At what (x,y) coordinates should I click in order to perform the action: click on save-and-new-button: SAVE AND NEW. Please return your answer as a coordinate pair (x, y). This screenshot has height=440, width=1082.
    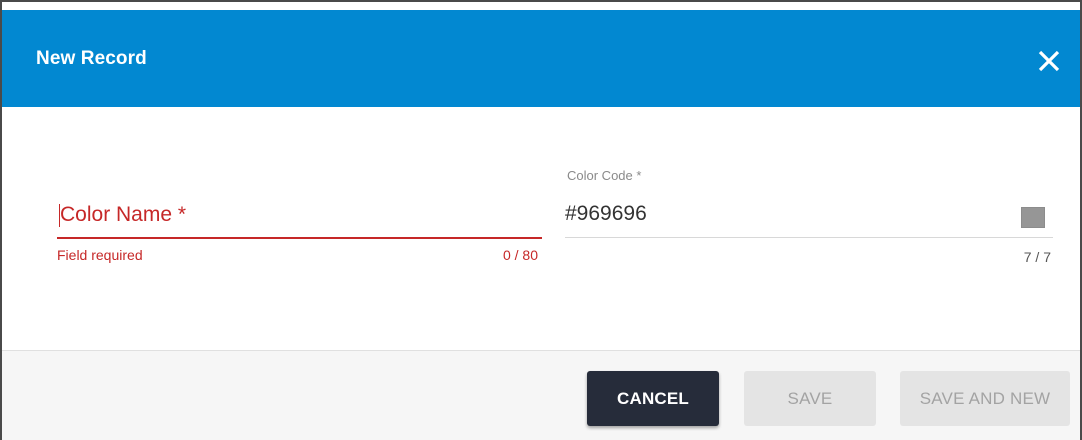
    Looking at the image, I should click on (985, 398).